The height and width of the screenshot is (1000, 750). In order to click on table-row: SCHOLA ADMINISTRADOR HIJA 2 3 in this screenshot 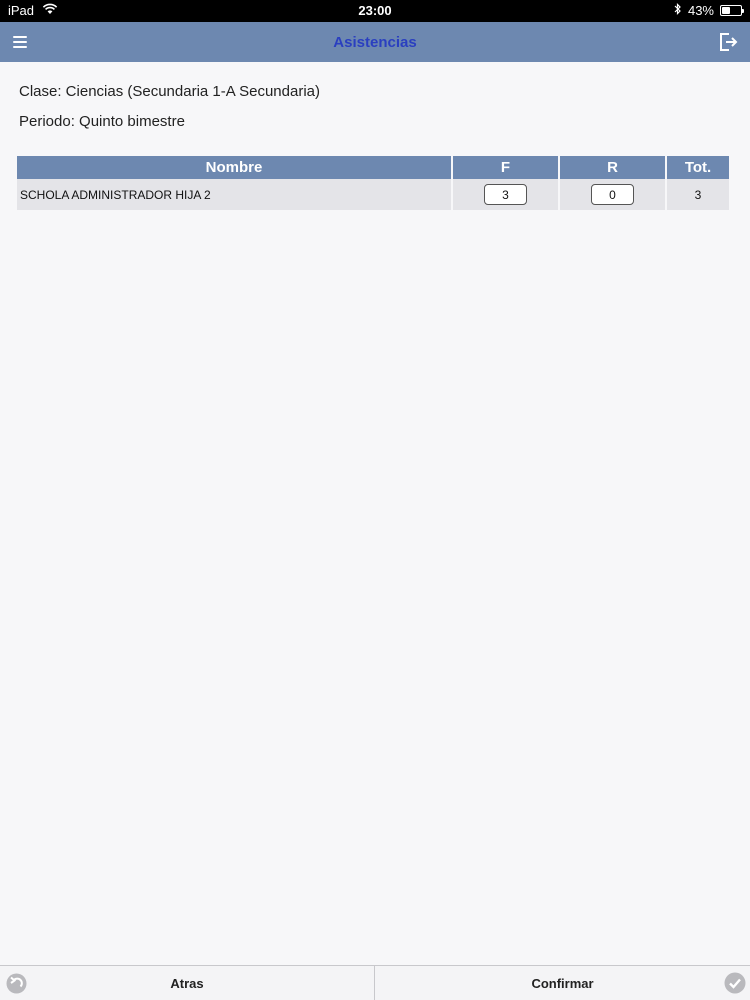, I will do `click(373, 194)`.